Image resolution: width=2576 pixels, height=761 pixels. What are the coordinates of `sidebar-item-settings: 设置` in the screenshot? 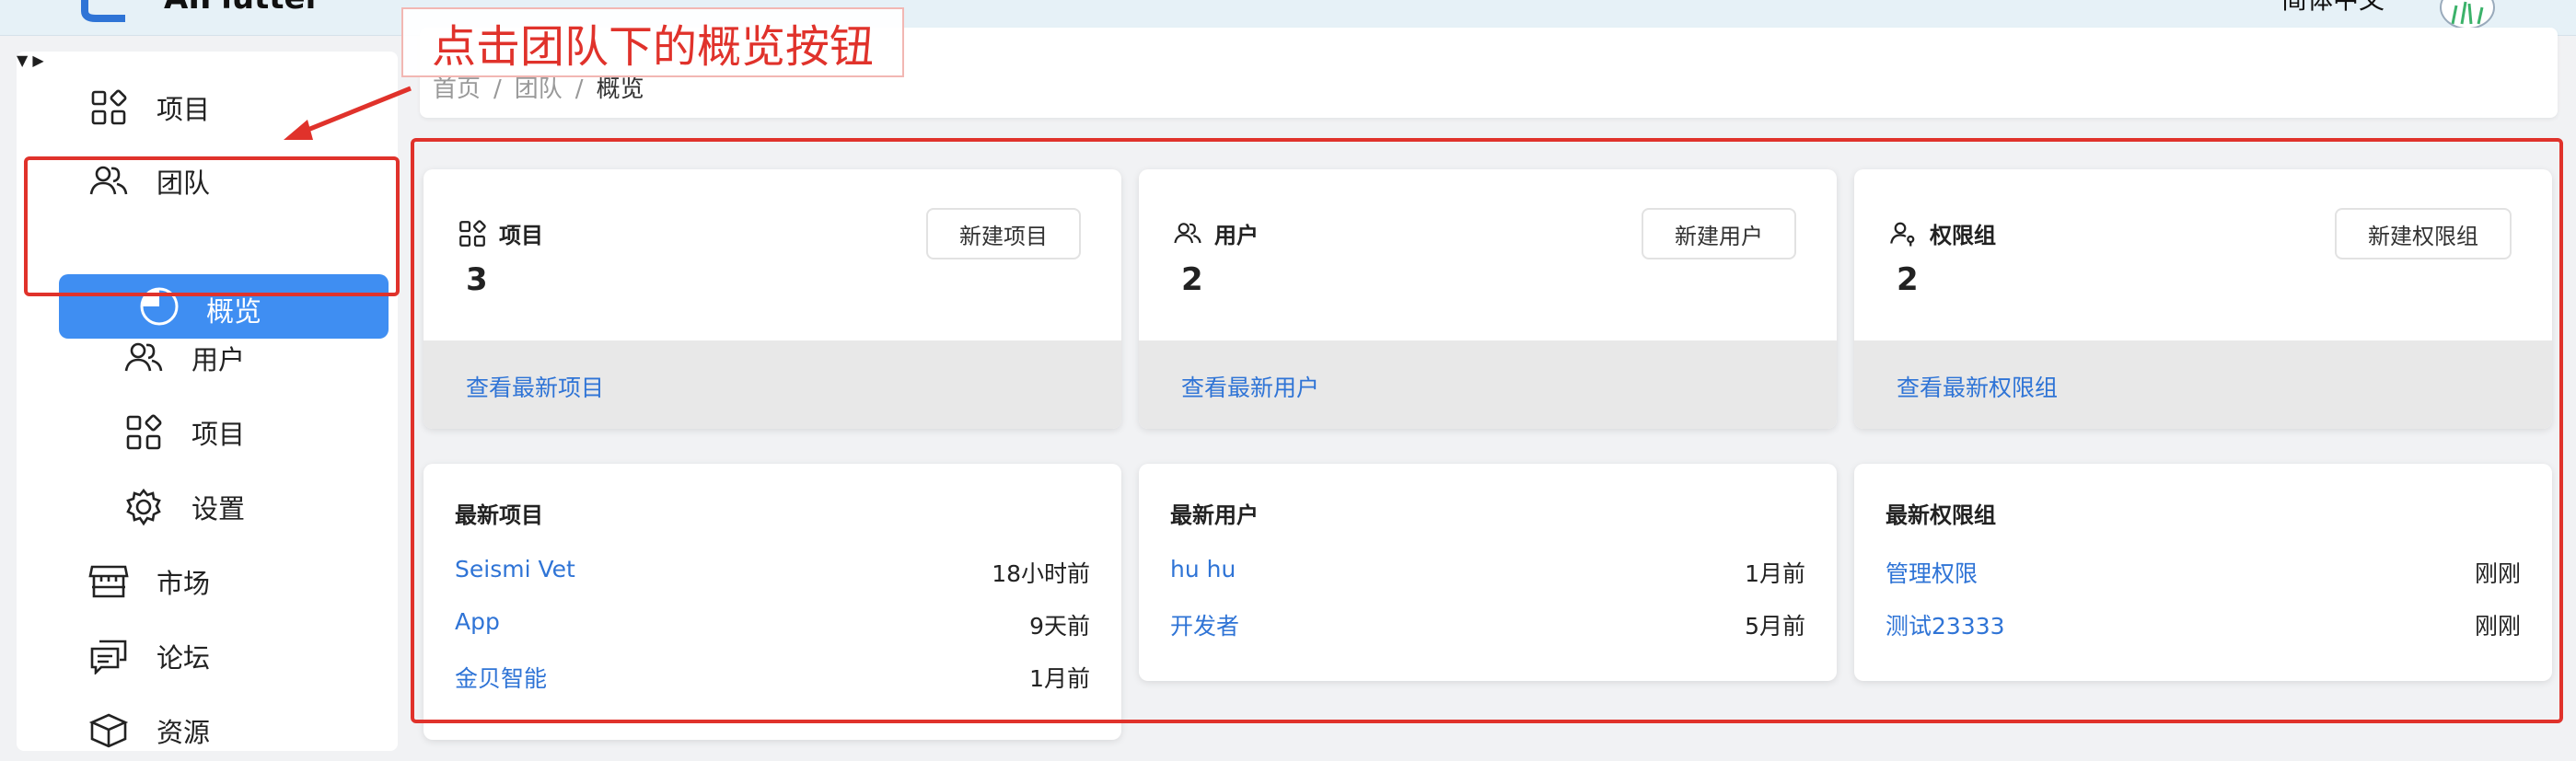 It's located at (184, 507).